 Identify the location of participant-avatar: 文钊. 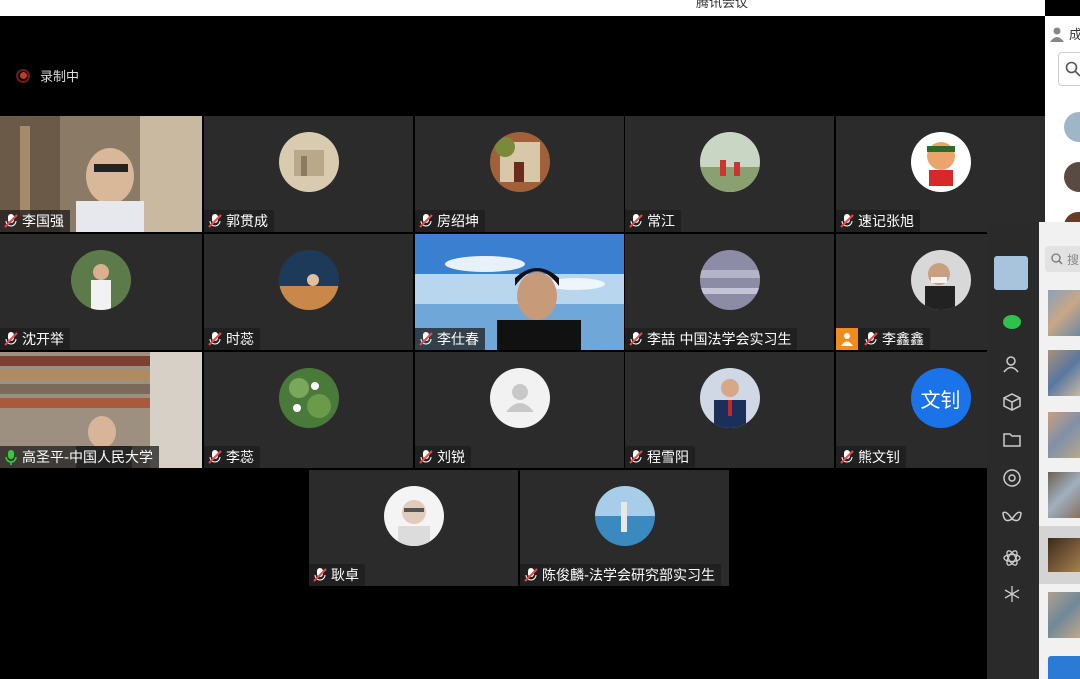
(940, 398).